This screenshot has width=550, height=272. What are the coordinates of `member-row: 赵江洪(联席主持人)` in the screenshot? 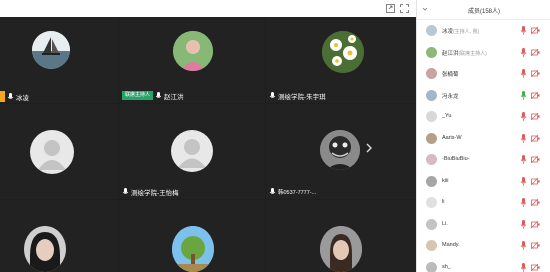 It's located at (483, 52).